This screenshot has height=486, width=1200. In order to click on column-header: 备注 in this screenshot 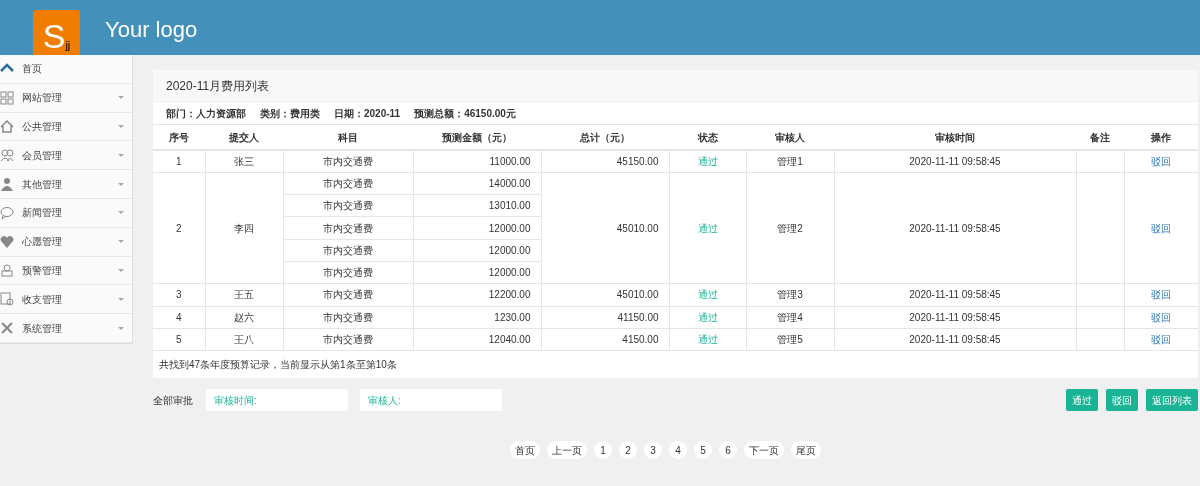, I will do `click(1100, 137)`.